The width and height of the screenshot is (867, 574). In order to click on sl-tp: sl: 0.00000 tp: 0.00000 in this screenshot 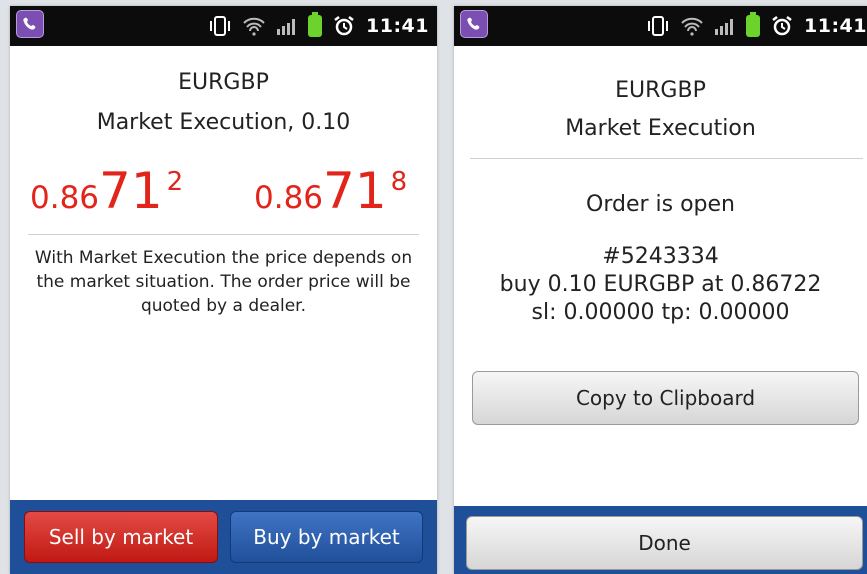, I will do `click(660, 312)`.